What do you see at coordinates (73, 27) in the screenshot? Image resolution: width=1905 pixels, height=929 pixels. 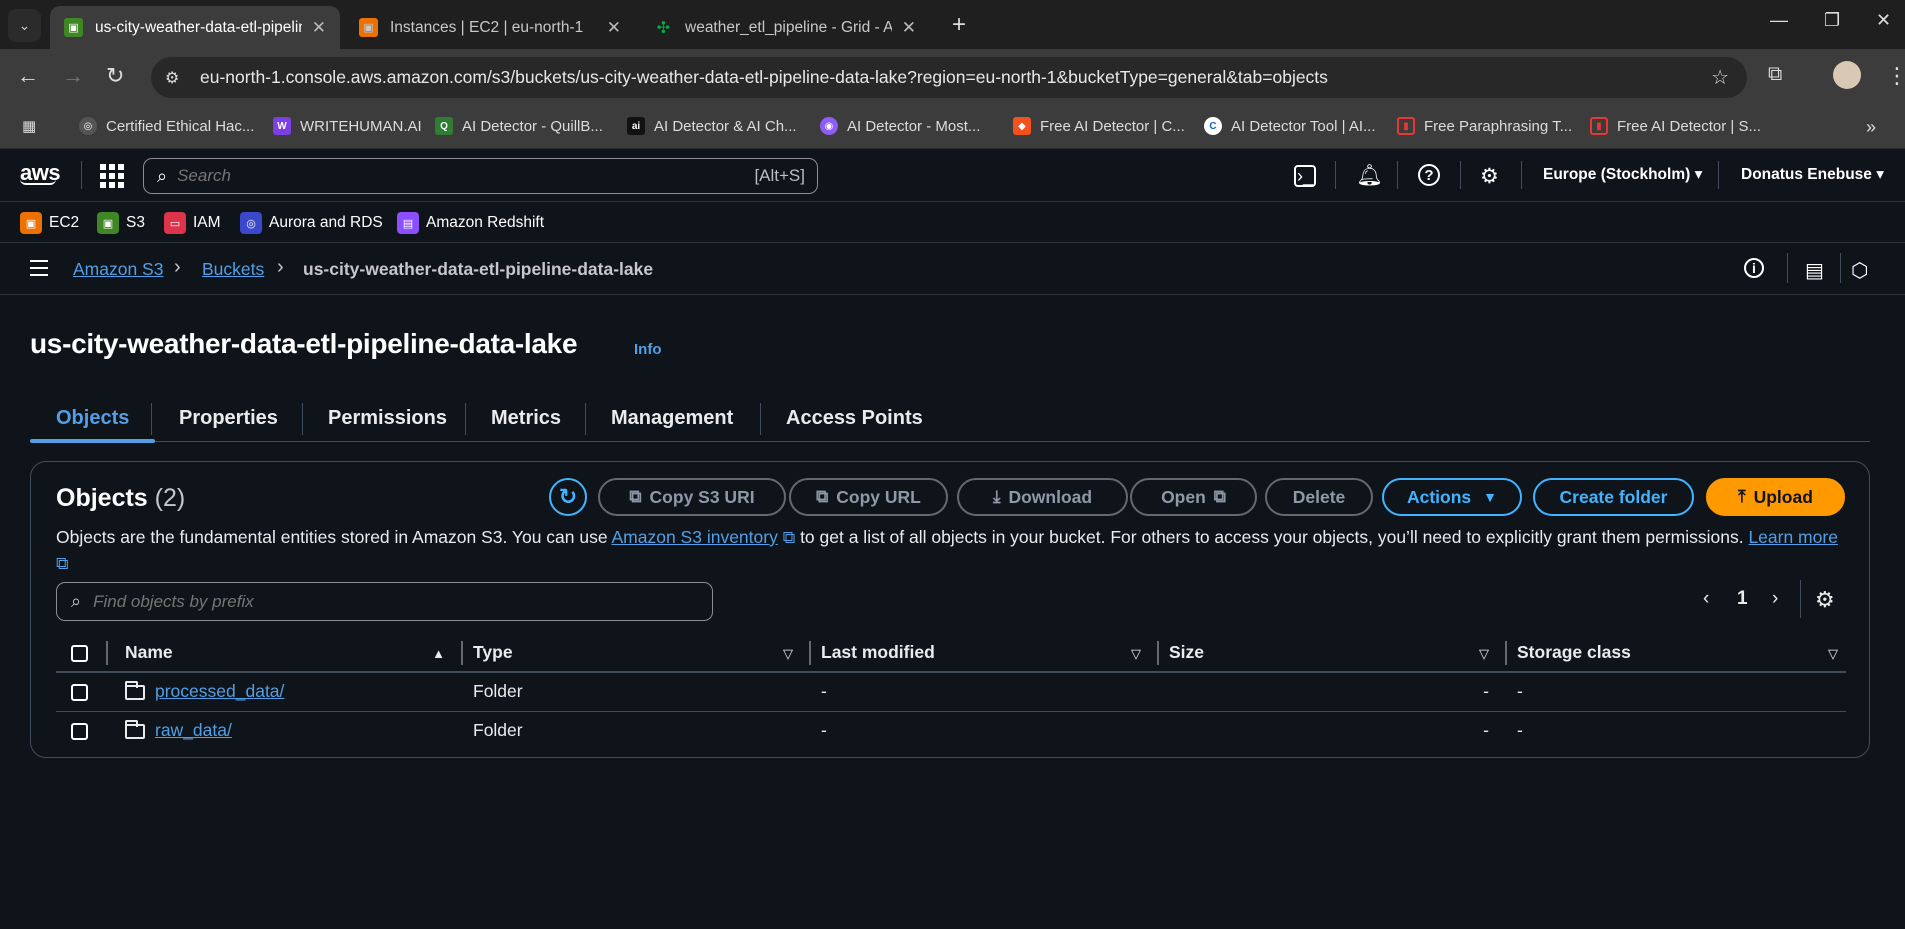 I see `s3-favicon-icon: ▣` at bounding box center [73, 27].